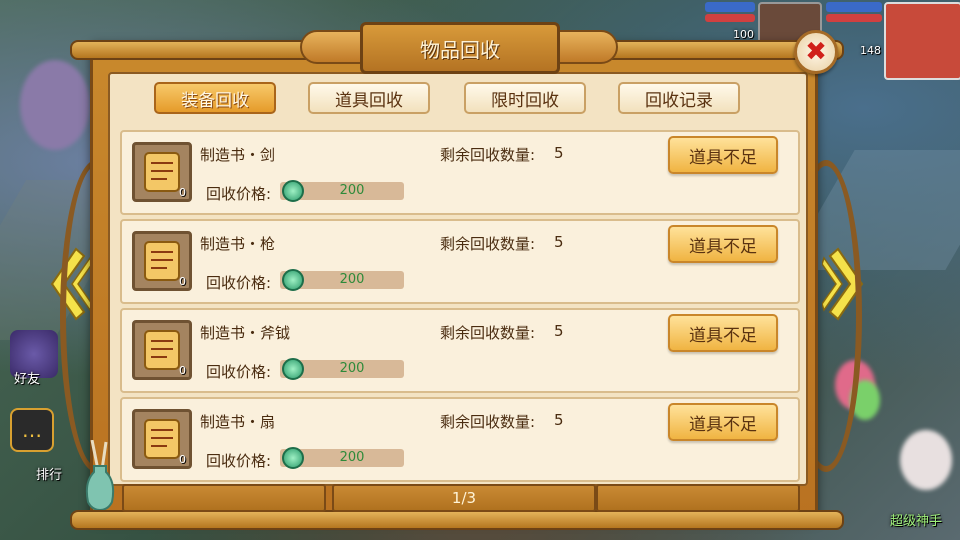  What do you see at coordinates (369, 98) in the screenshot?
I see `tab-item-recycle: 道具回收` at bounding box center [369, 98].